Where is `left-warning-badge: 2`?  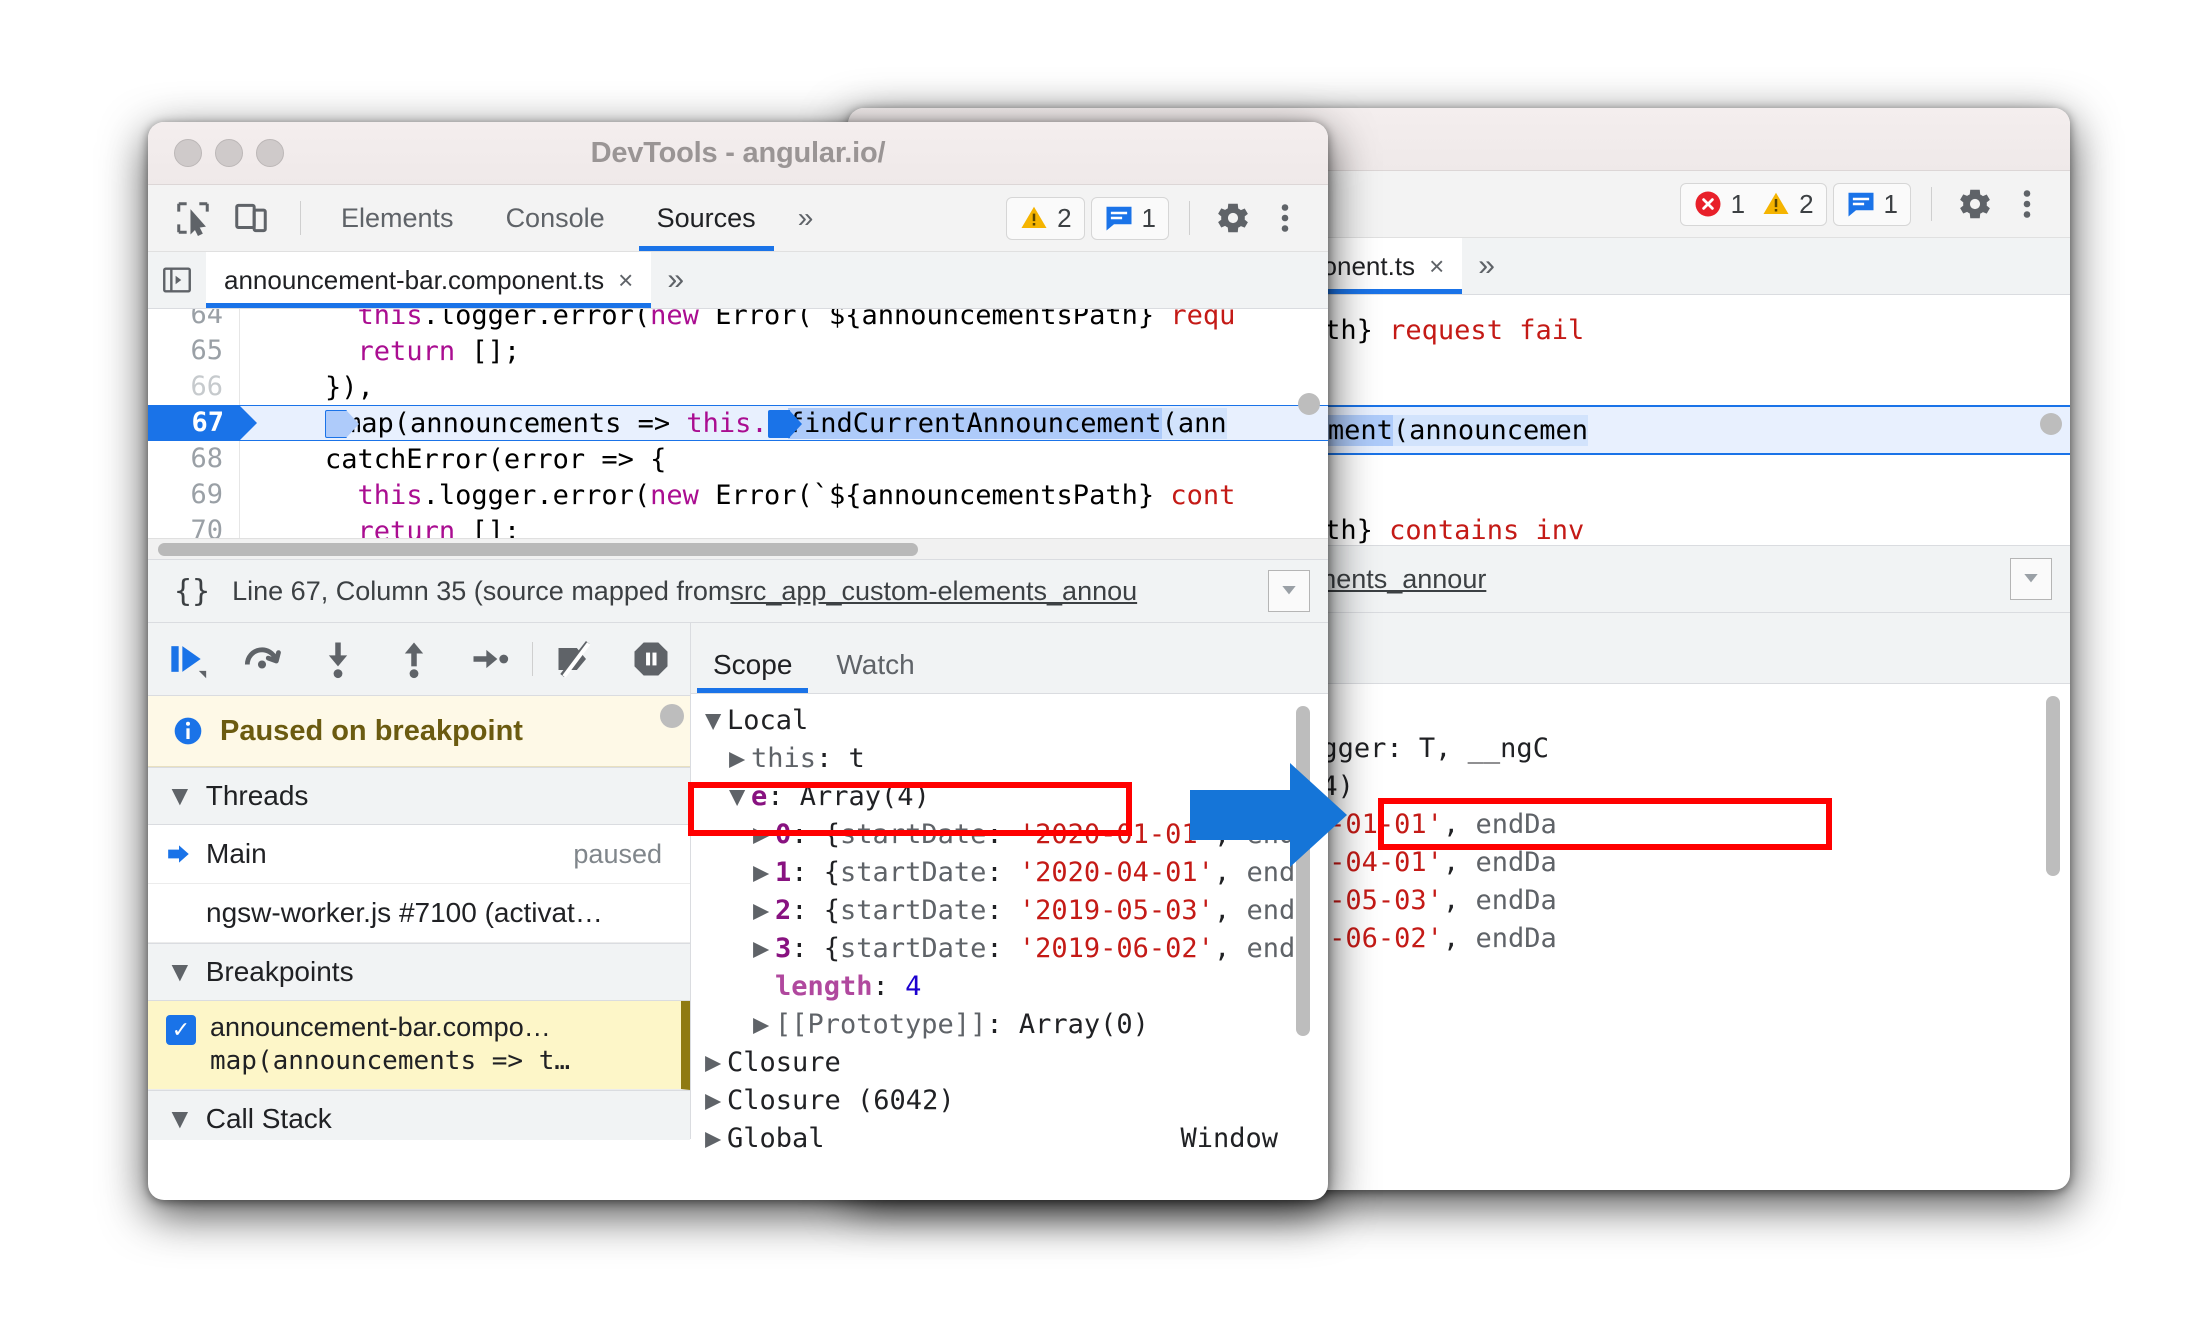 left-warning-badge: 2 is located at coordinates (1045, 218).